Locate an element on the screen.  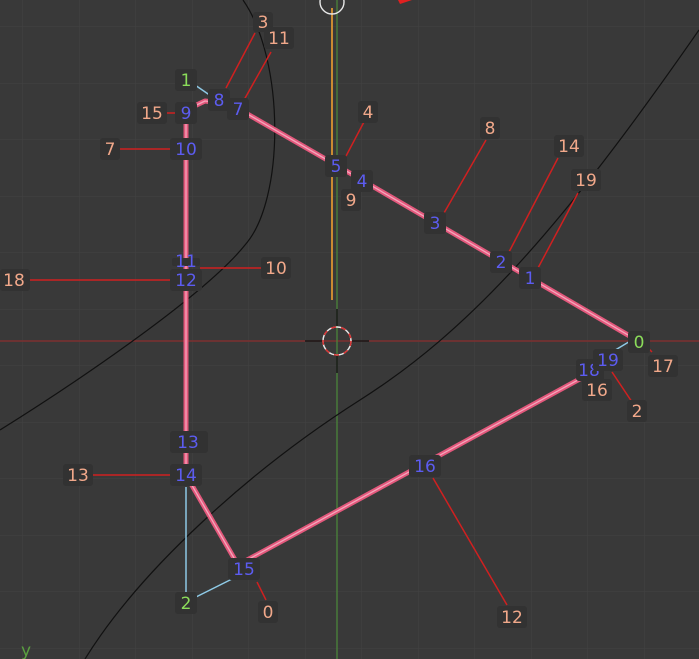
active-vertex-label: 2 is located at coordinates (186, 604).